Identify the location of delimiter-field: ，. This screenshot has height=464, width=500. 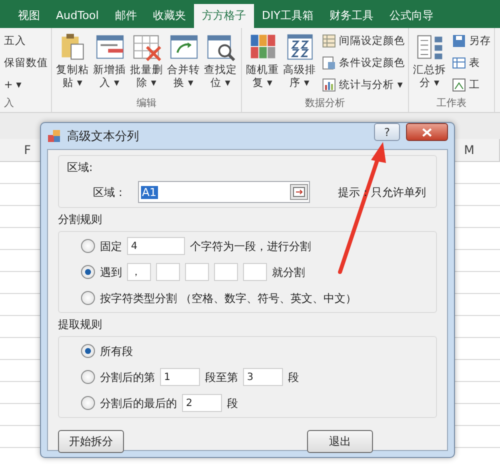
(139, 272).